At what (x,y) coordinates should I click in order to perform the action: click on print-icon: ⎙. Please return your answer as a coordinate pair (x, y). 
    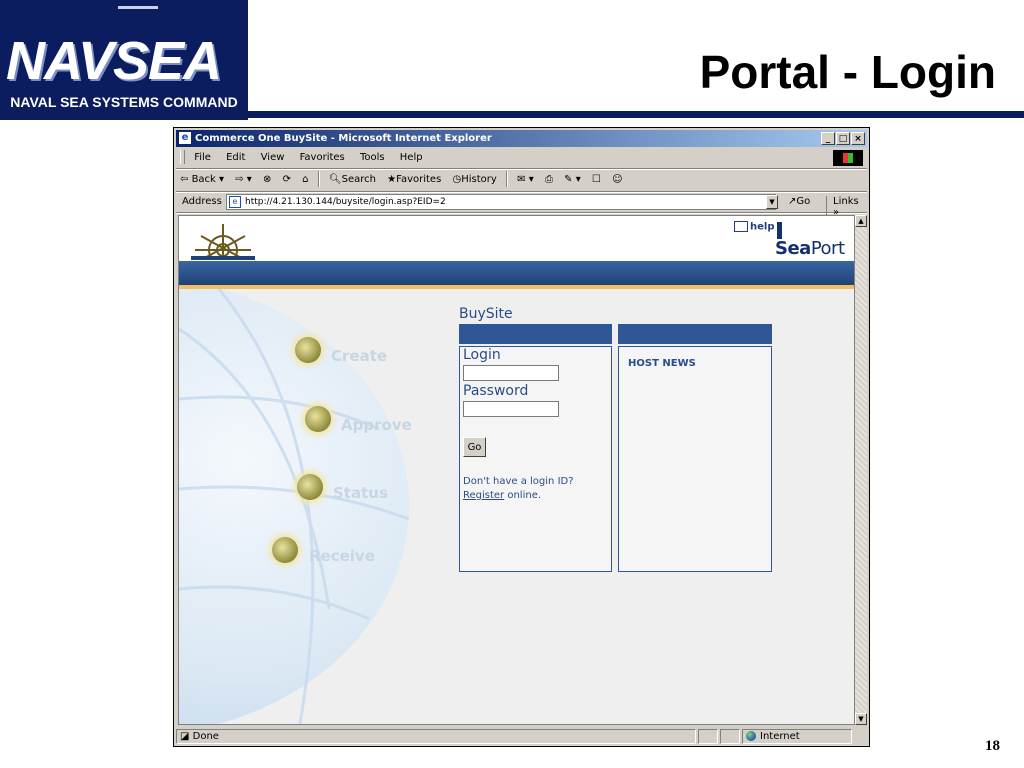
    Looking at the image, I should click on (548, 179).